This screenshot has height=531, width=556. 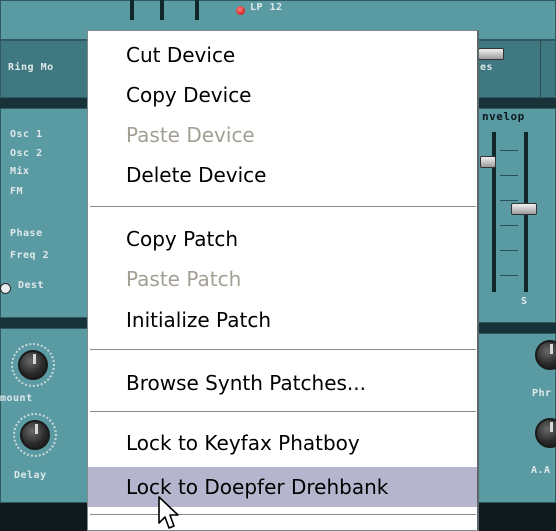 I want to click on mod-dest-freq2: Freq 2, so click(x=30, y=255).